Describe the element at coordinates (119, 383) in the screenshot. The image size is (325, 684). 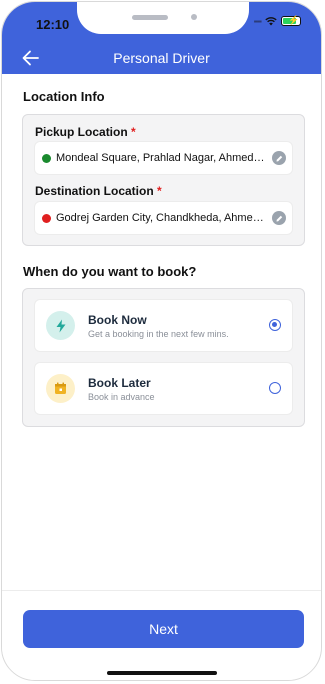
I see `book-later-title: Book Later` at that location.